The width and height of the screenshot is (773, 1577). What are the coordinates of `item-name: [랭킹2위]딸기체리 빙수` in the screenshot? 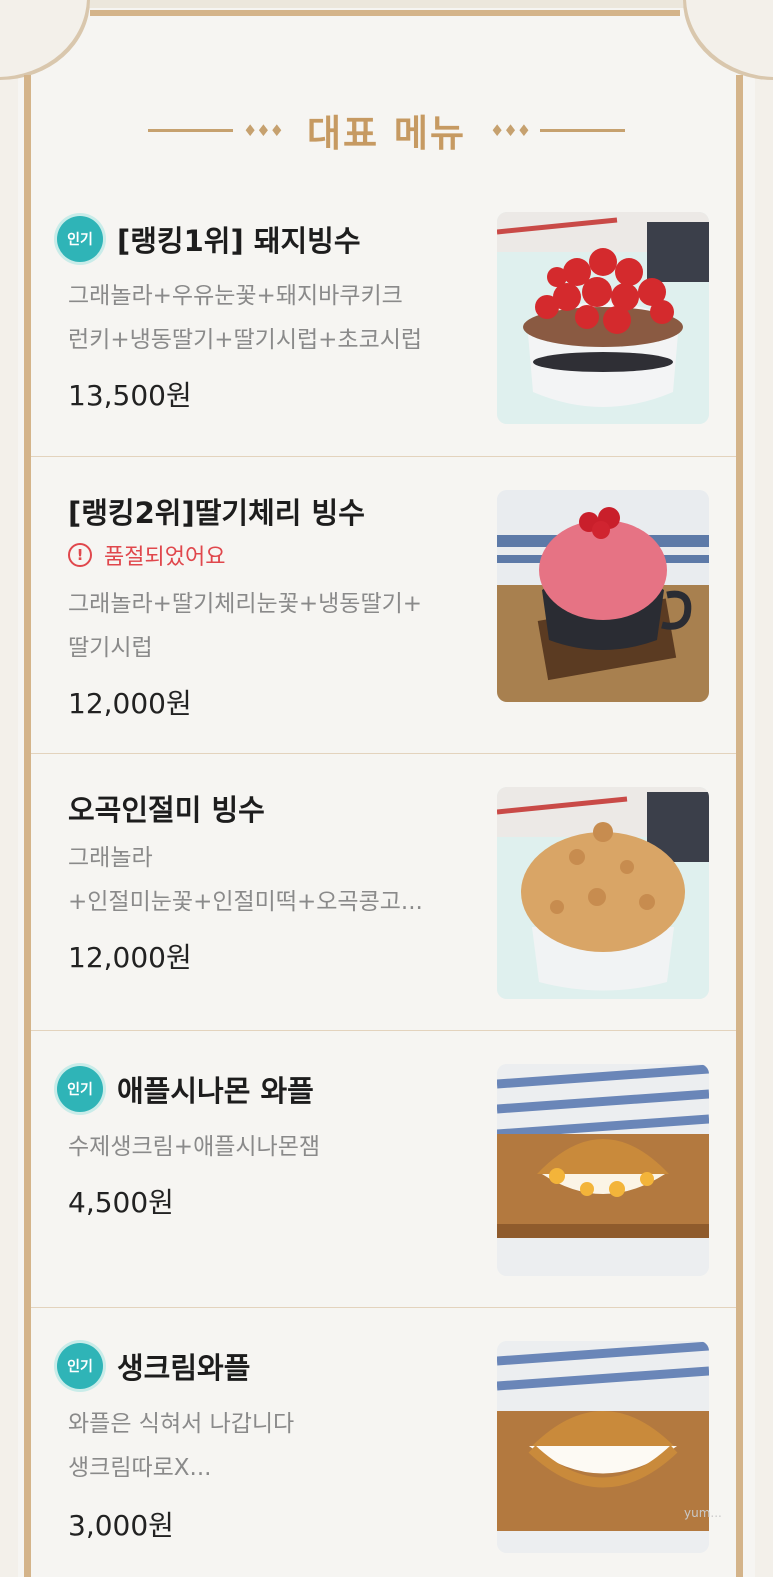 It's located at (216, 513).